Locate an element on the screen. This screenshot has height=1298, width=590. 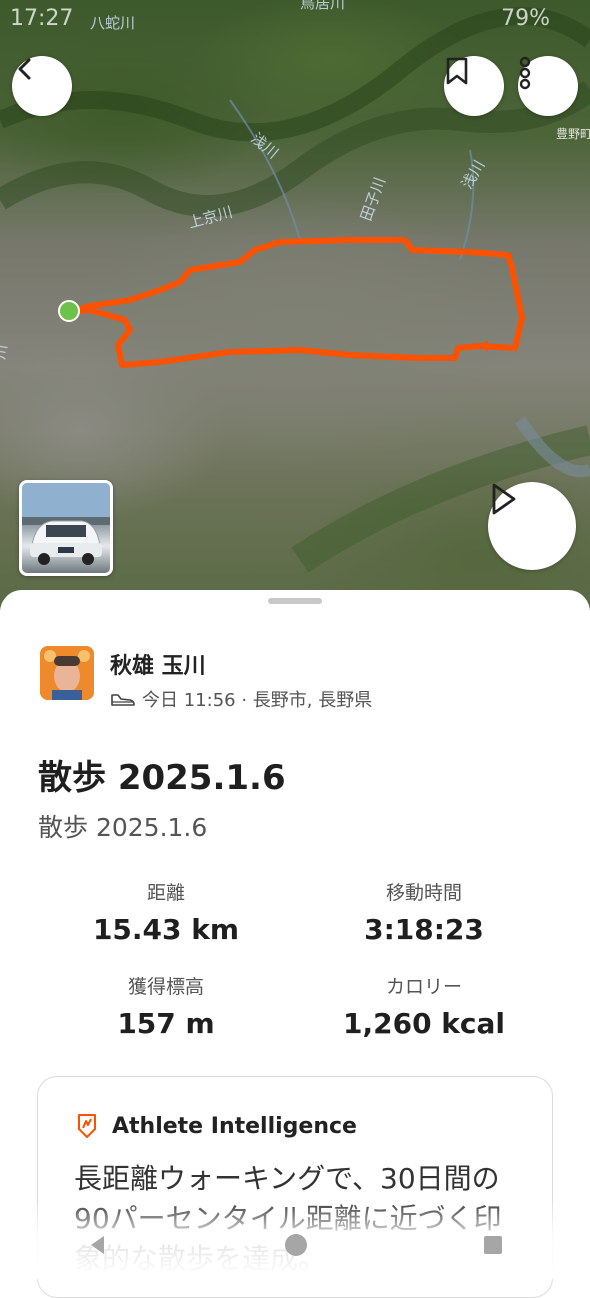
back-button is located at coordinates (42, 86).